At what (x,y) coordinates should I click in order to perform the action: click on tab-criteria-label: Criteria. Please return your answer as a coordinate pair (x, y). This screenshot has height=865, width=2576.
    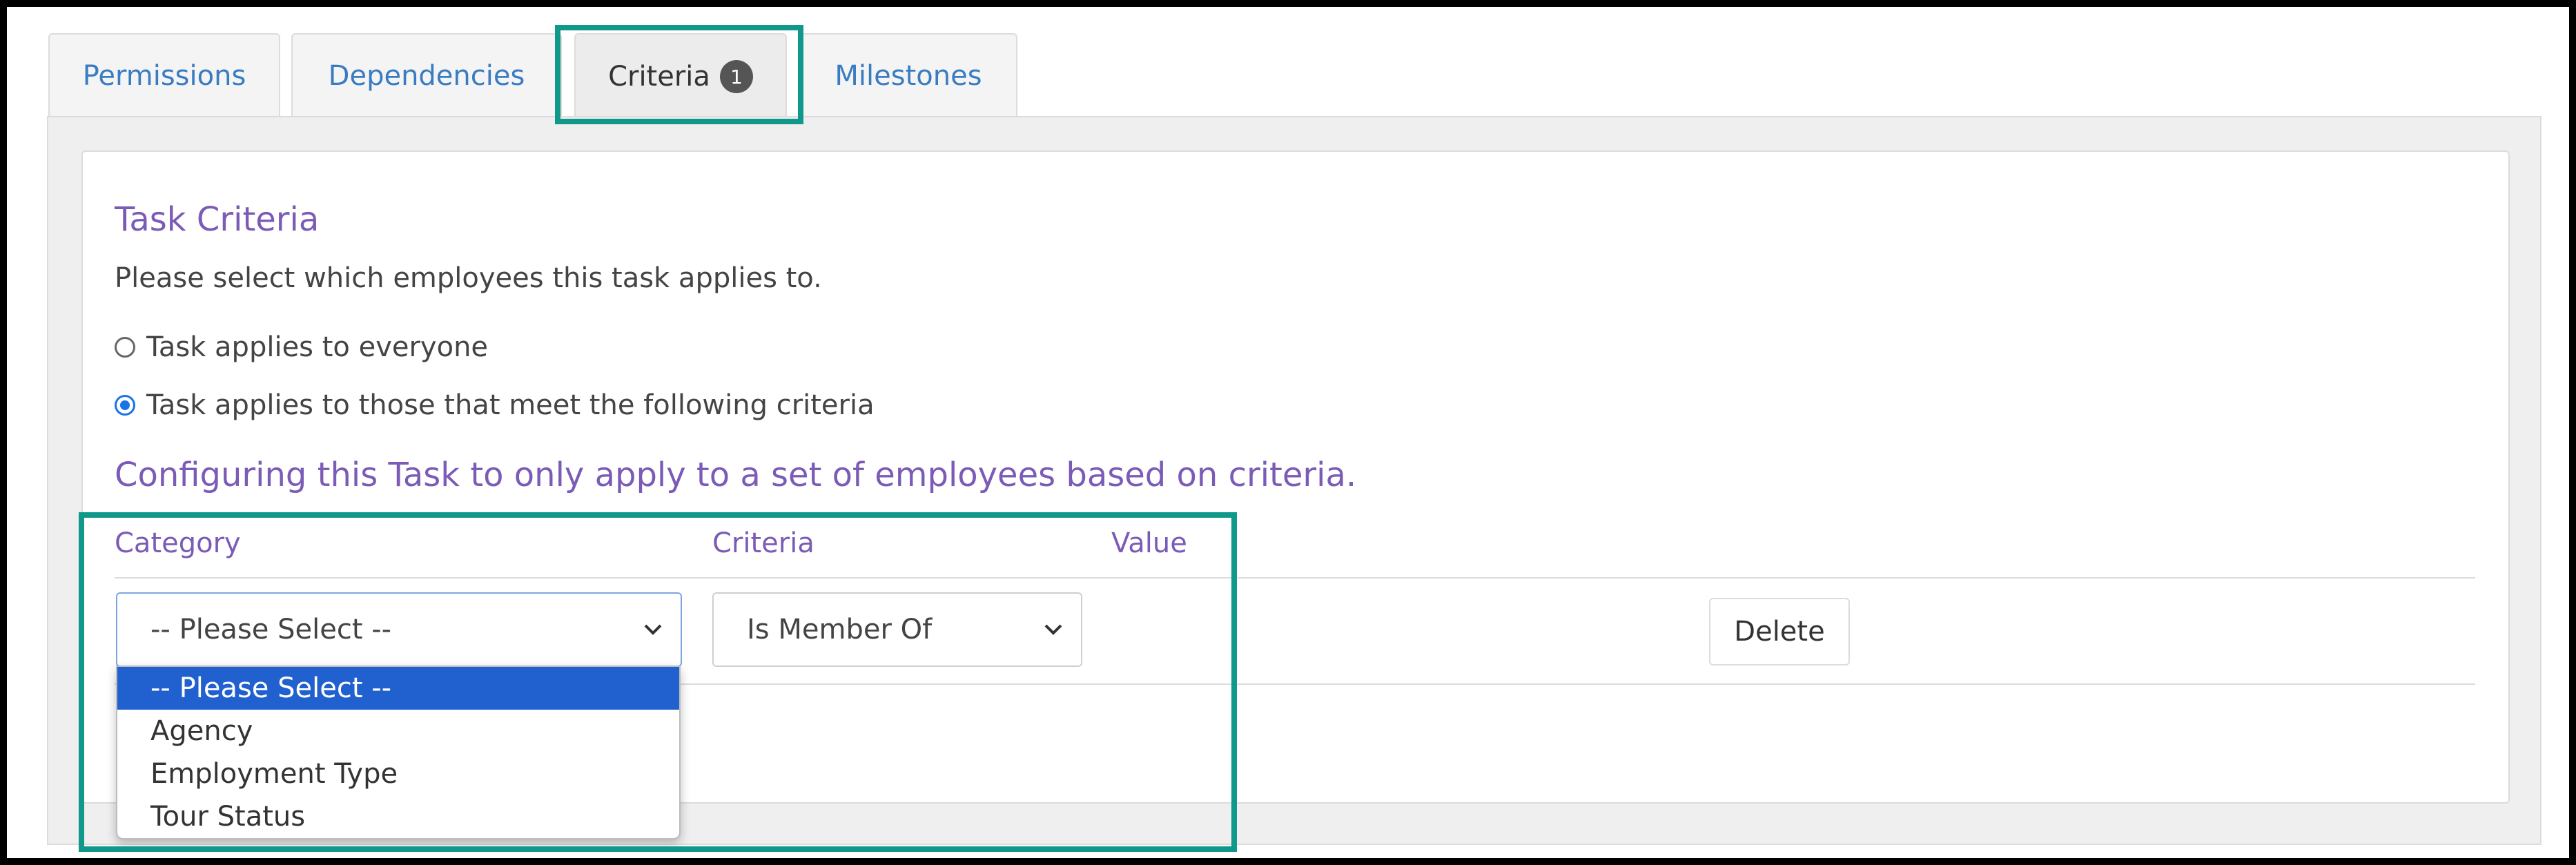
    Looking at the image, I should click on (659, 77).